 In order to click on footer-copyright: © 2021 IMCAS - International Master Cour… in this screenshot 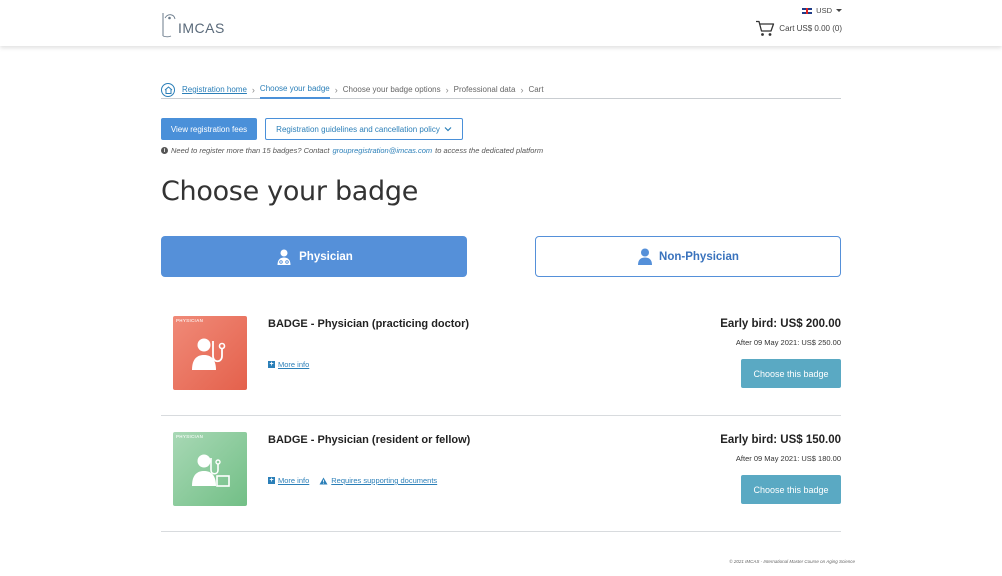, I will do `click(792, 561)`.